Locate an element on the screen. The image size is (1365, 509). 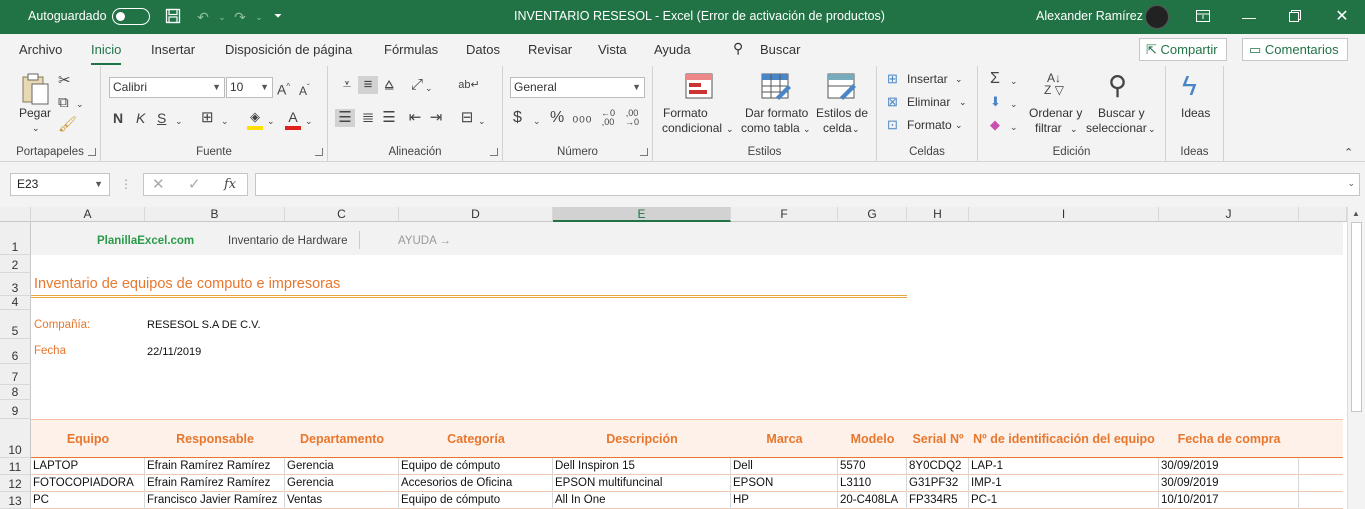
autosave-toggle is located at coordinates (131, 16).